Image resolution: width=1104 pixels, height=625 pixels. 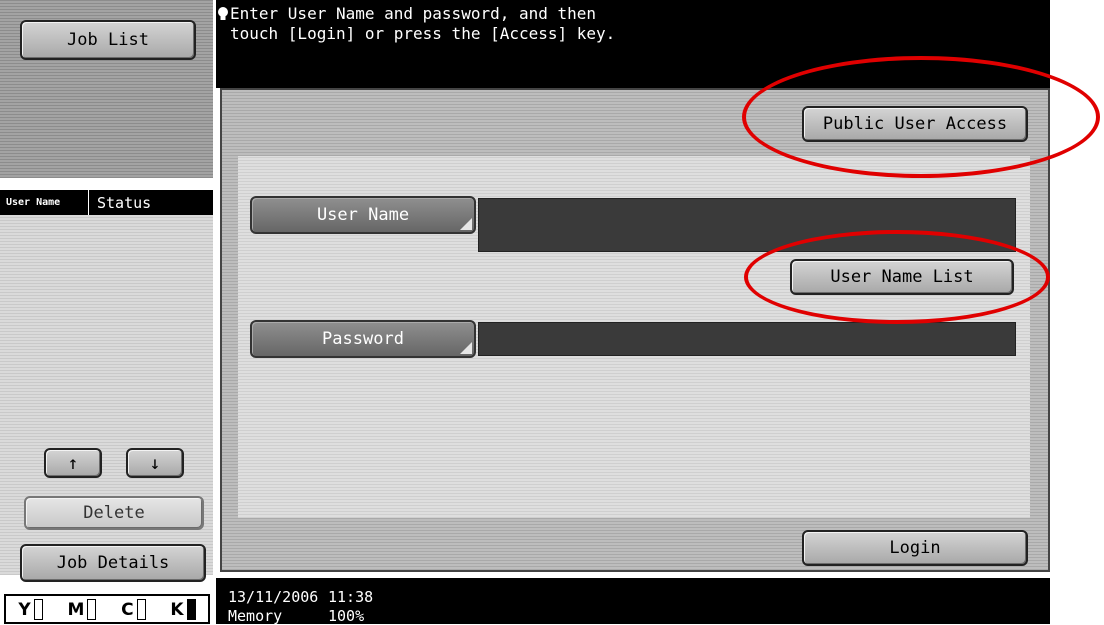 I want to click on column-user-name: User Name, so click(x=33, y=202).